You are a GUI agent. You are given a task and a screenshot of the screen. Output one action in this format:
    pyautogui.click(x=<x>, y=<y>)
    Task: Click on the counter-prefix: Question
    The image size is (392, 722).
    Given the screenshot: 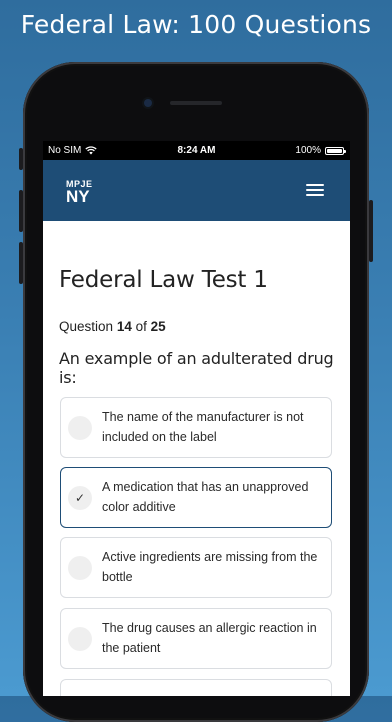 What is the action you would take?
    pyautogui.click(x=86, y=326)
    